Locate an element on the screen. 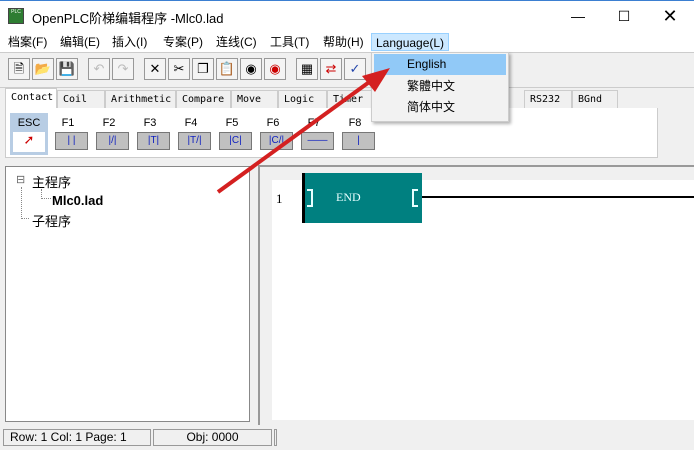  red-arrow-annotation is located at coordinates (303, 131).